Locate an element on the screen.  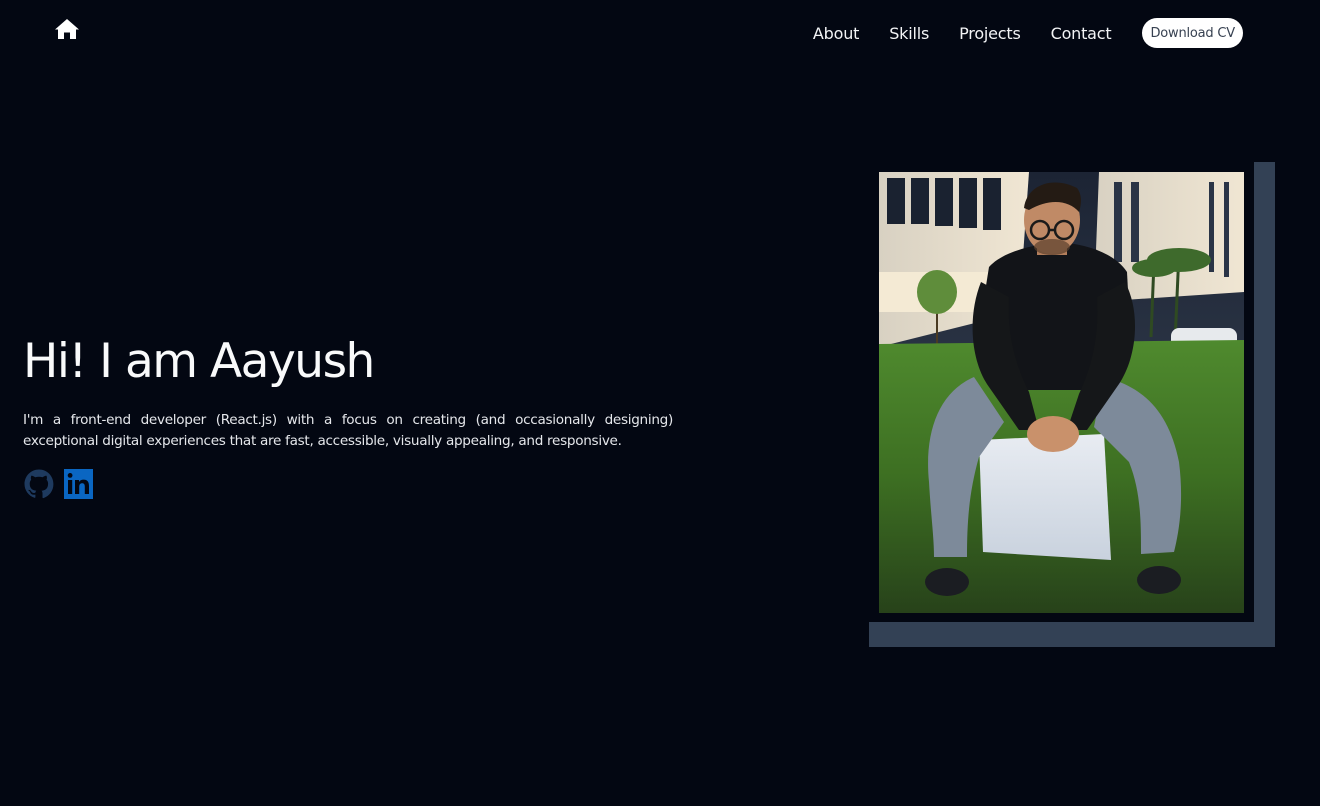
linkedin-link is located at coordinates (78, 484).